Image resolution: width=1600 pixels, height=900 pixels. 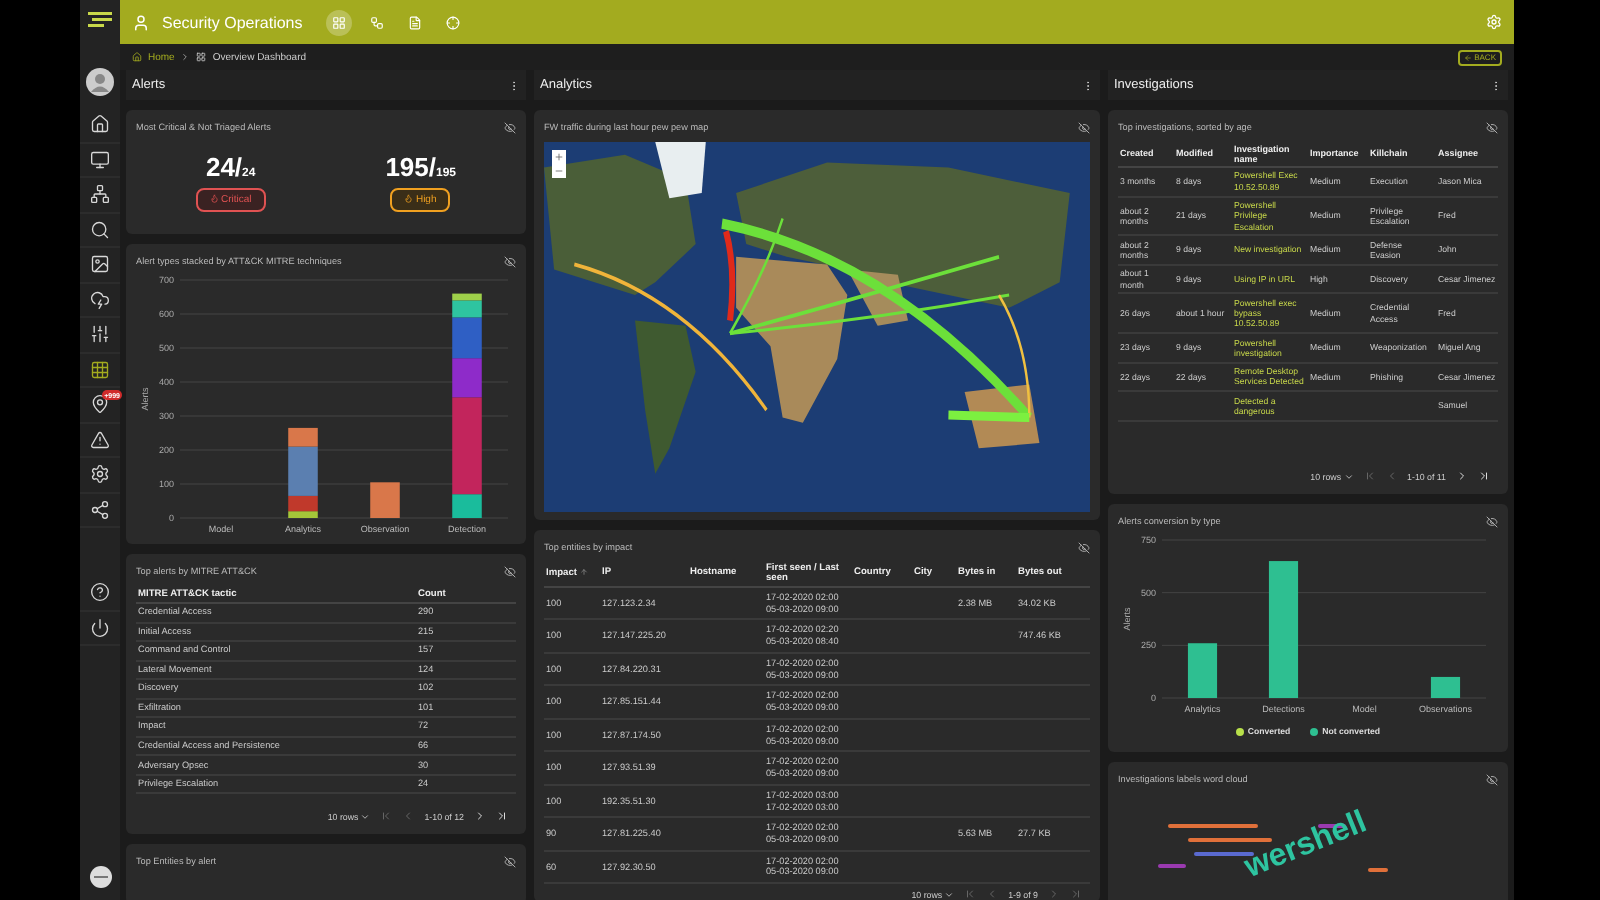 What do you see at coordinates (100, 194) in the screenshot?
I see `network-icon` at bounding box center [100, 194].